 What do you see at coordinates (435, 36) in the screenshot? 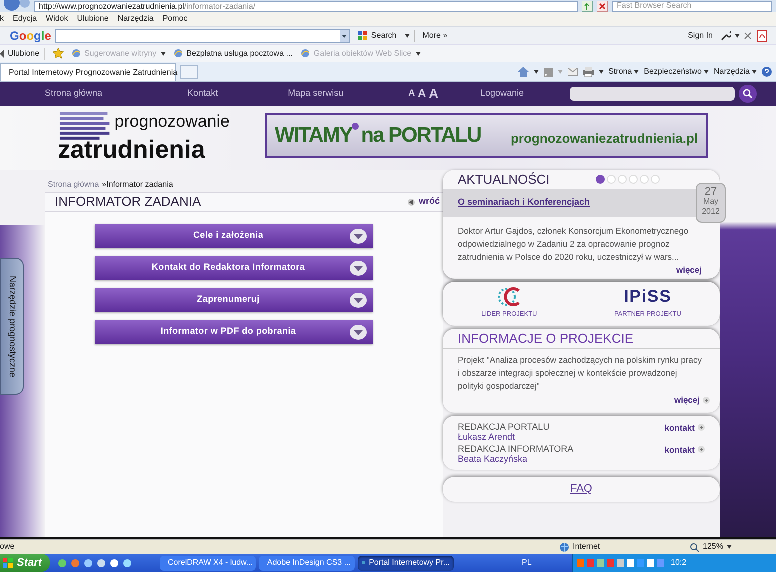
I see `more-button: More »` at bounding box center [435, 36].